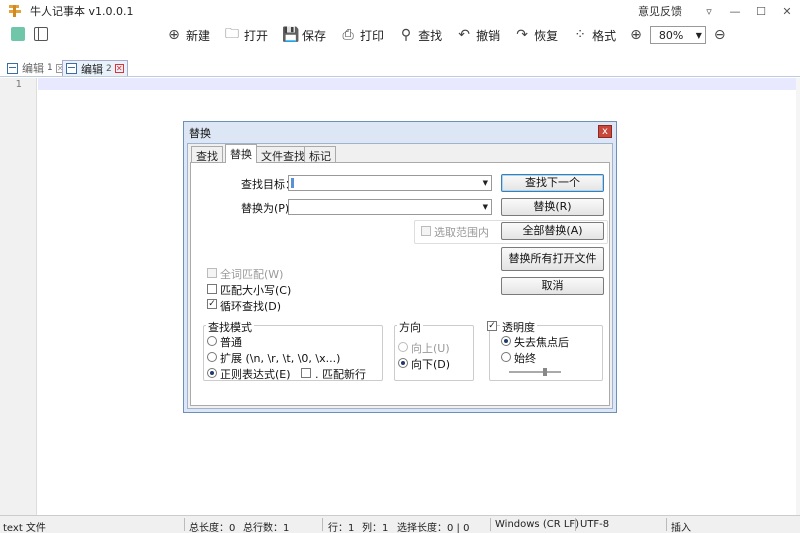  What do you see at coordinates (306, 373) in the screenshot?
I see `dot-newline-checkbox` at bounding box center [306, 373].